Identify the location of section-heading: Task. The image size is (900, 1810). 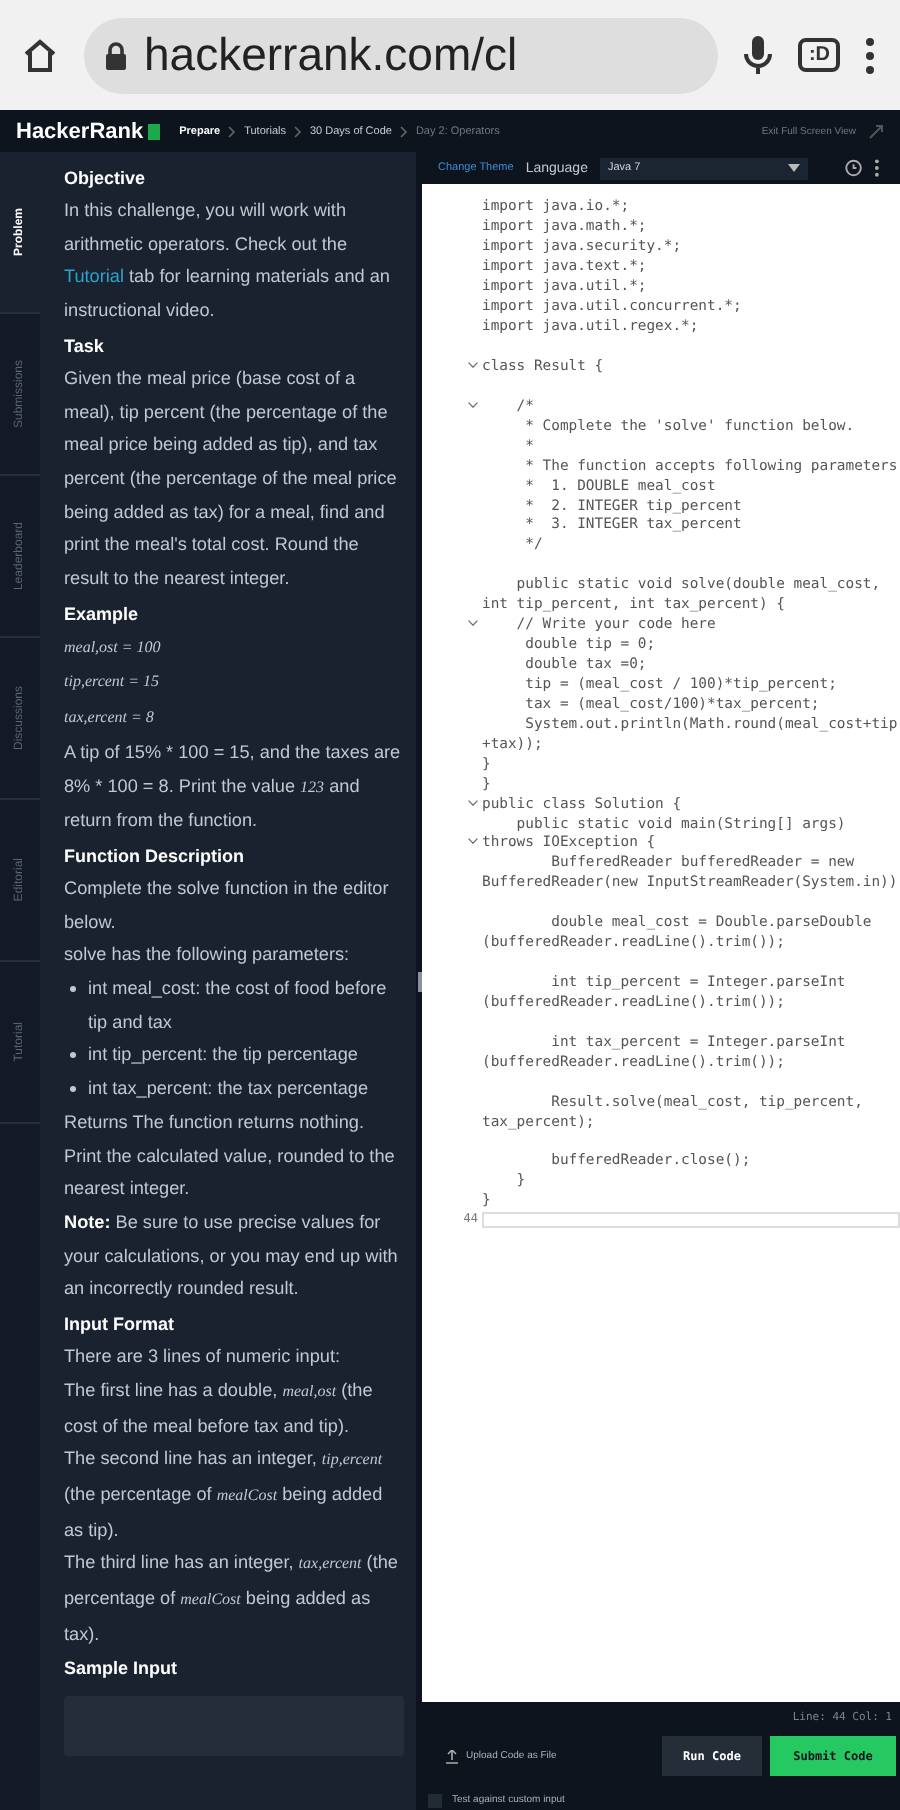
(85, 346).